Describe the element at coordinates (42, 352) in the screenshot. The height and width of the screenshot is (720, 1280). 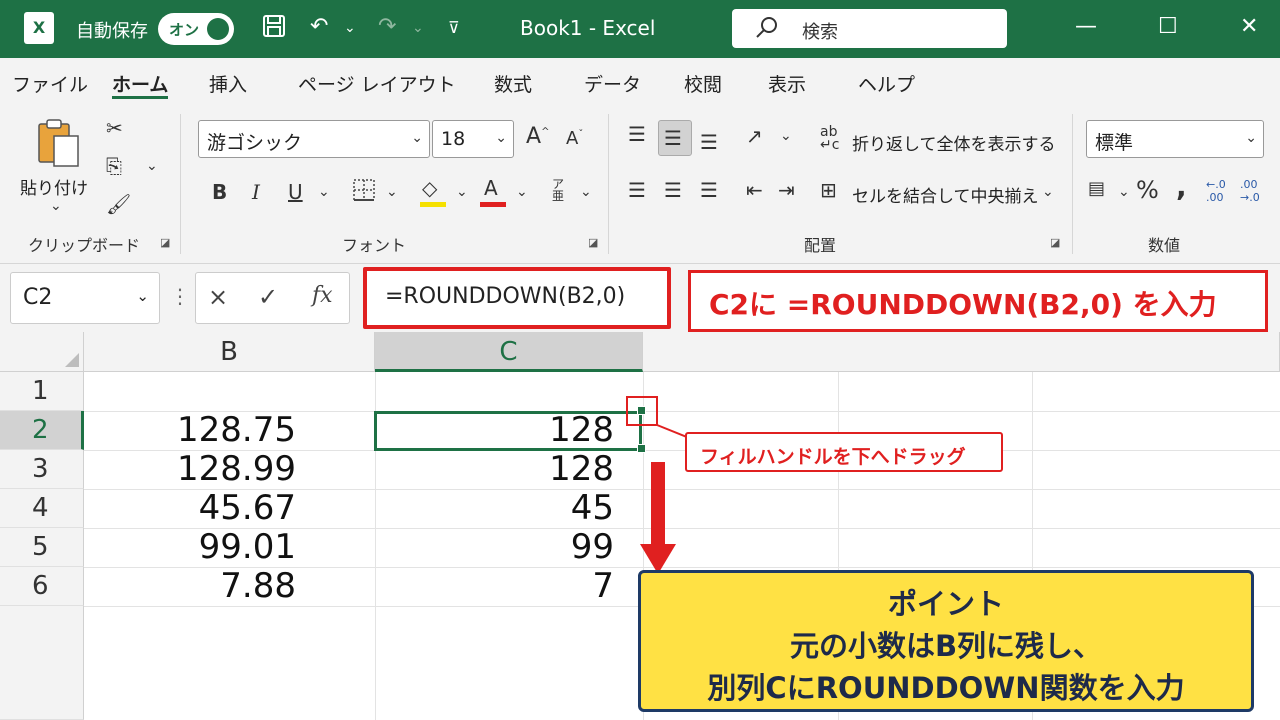
I see `select-all-corner` at that location.